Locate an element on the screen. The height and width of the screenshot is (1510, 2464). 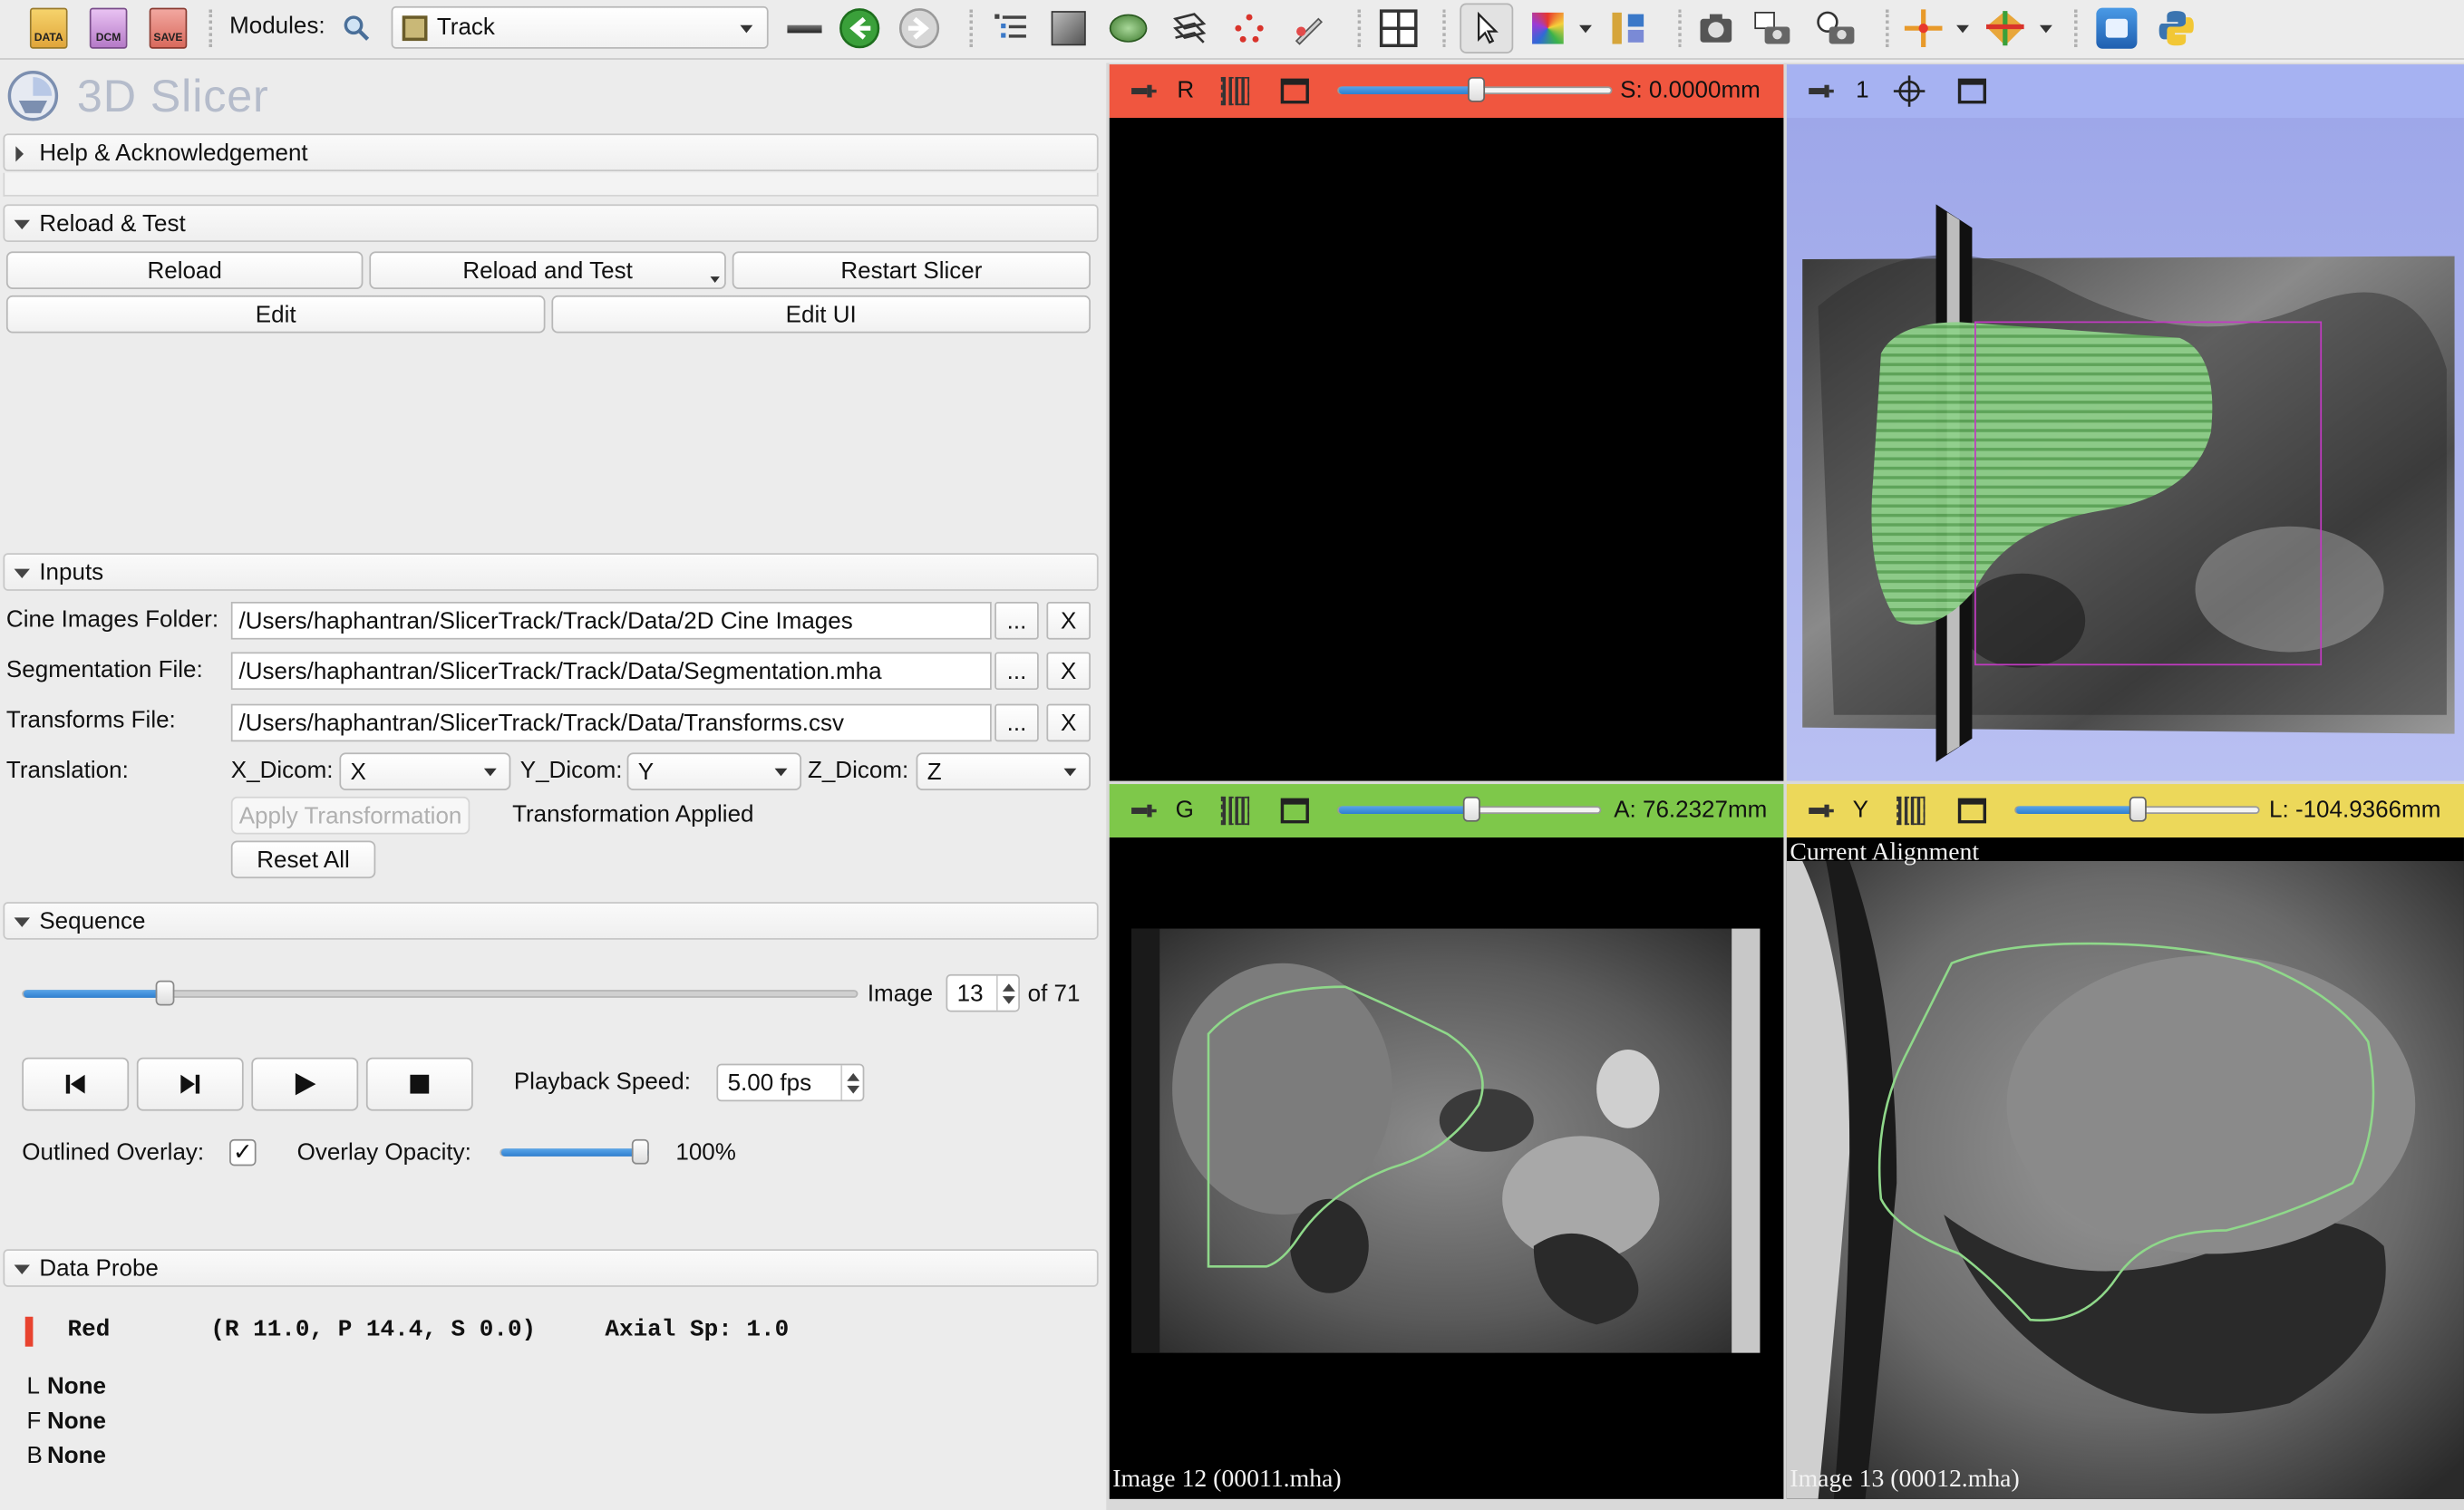
green-slice-view: Image 12 (00011.mha) is located at coordinates (1446, 1168).